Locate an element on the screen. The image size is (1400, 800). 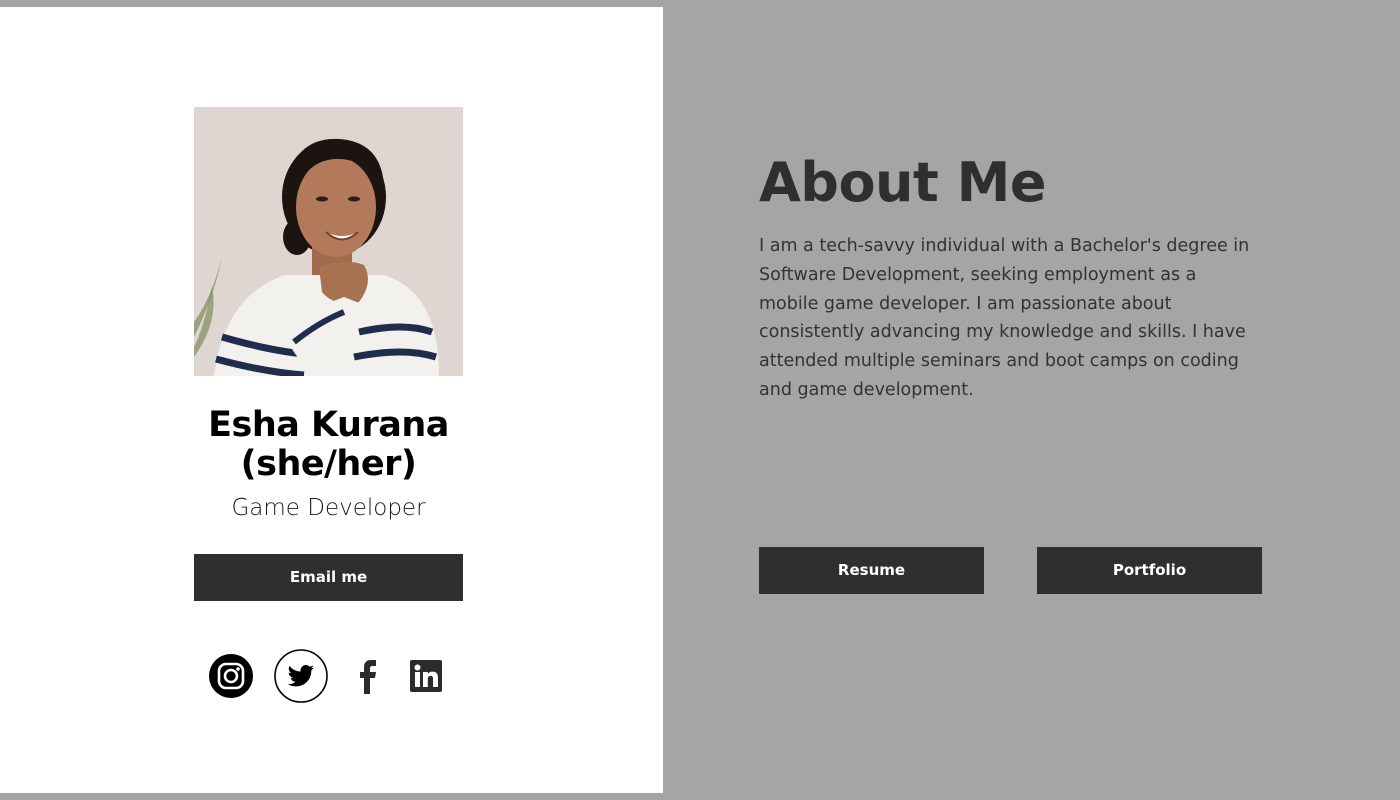
social-links is located at coordinates (328, 677).